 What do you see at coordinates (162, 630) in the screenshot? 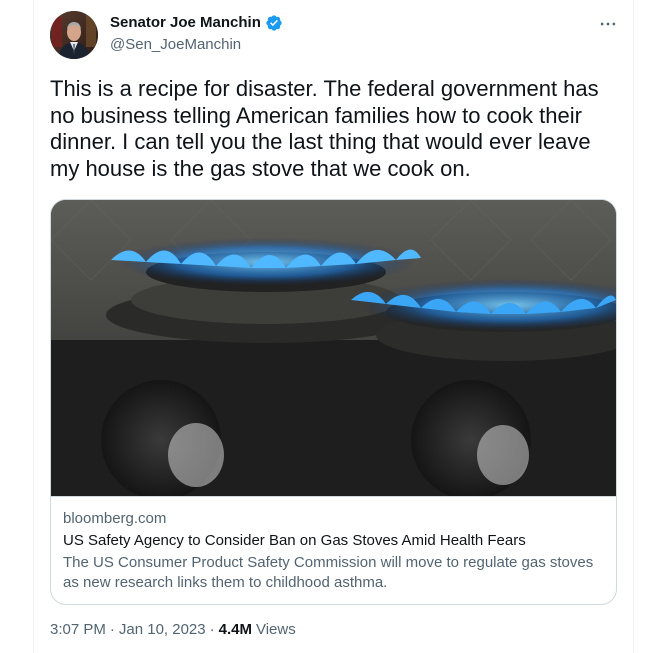
I see `tweet-date: Jan 10, 2023` at bounding box center [162, 630].